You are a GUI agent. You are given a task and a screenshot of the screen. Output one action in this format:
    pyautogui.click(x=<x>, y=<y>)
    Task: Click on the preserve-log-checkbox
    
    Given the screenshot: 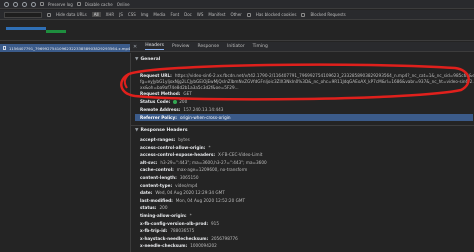 What is the action you would take?
    pyautogui.click(x=42, y=4)
    